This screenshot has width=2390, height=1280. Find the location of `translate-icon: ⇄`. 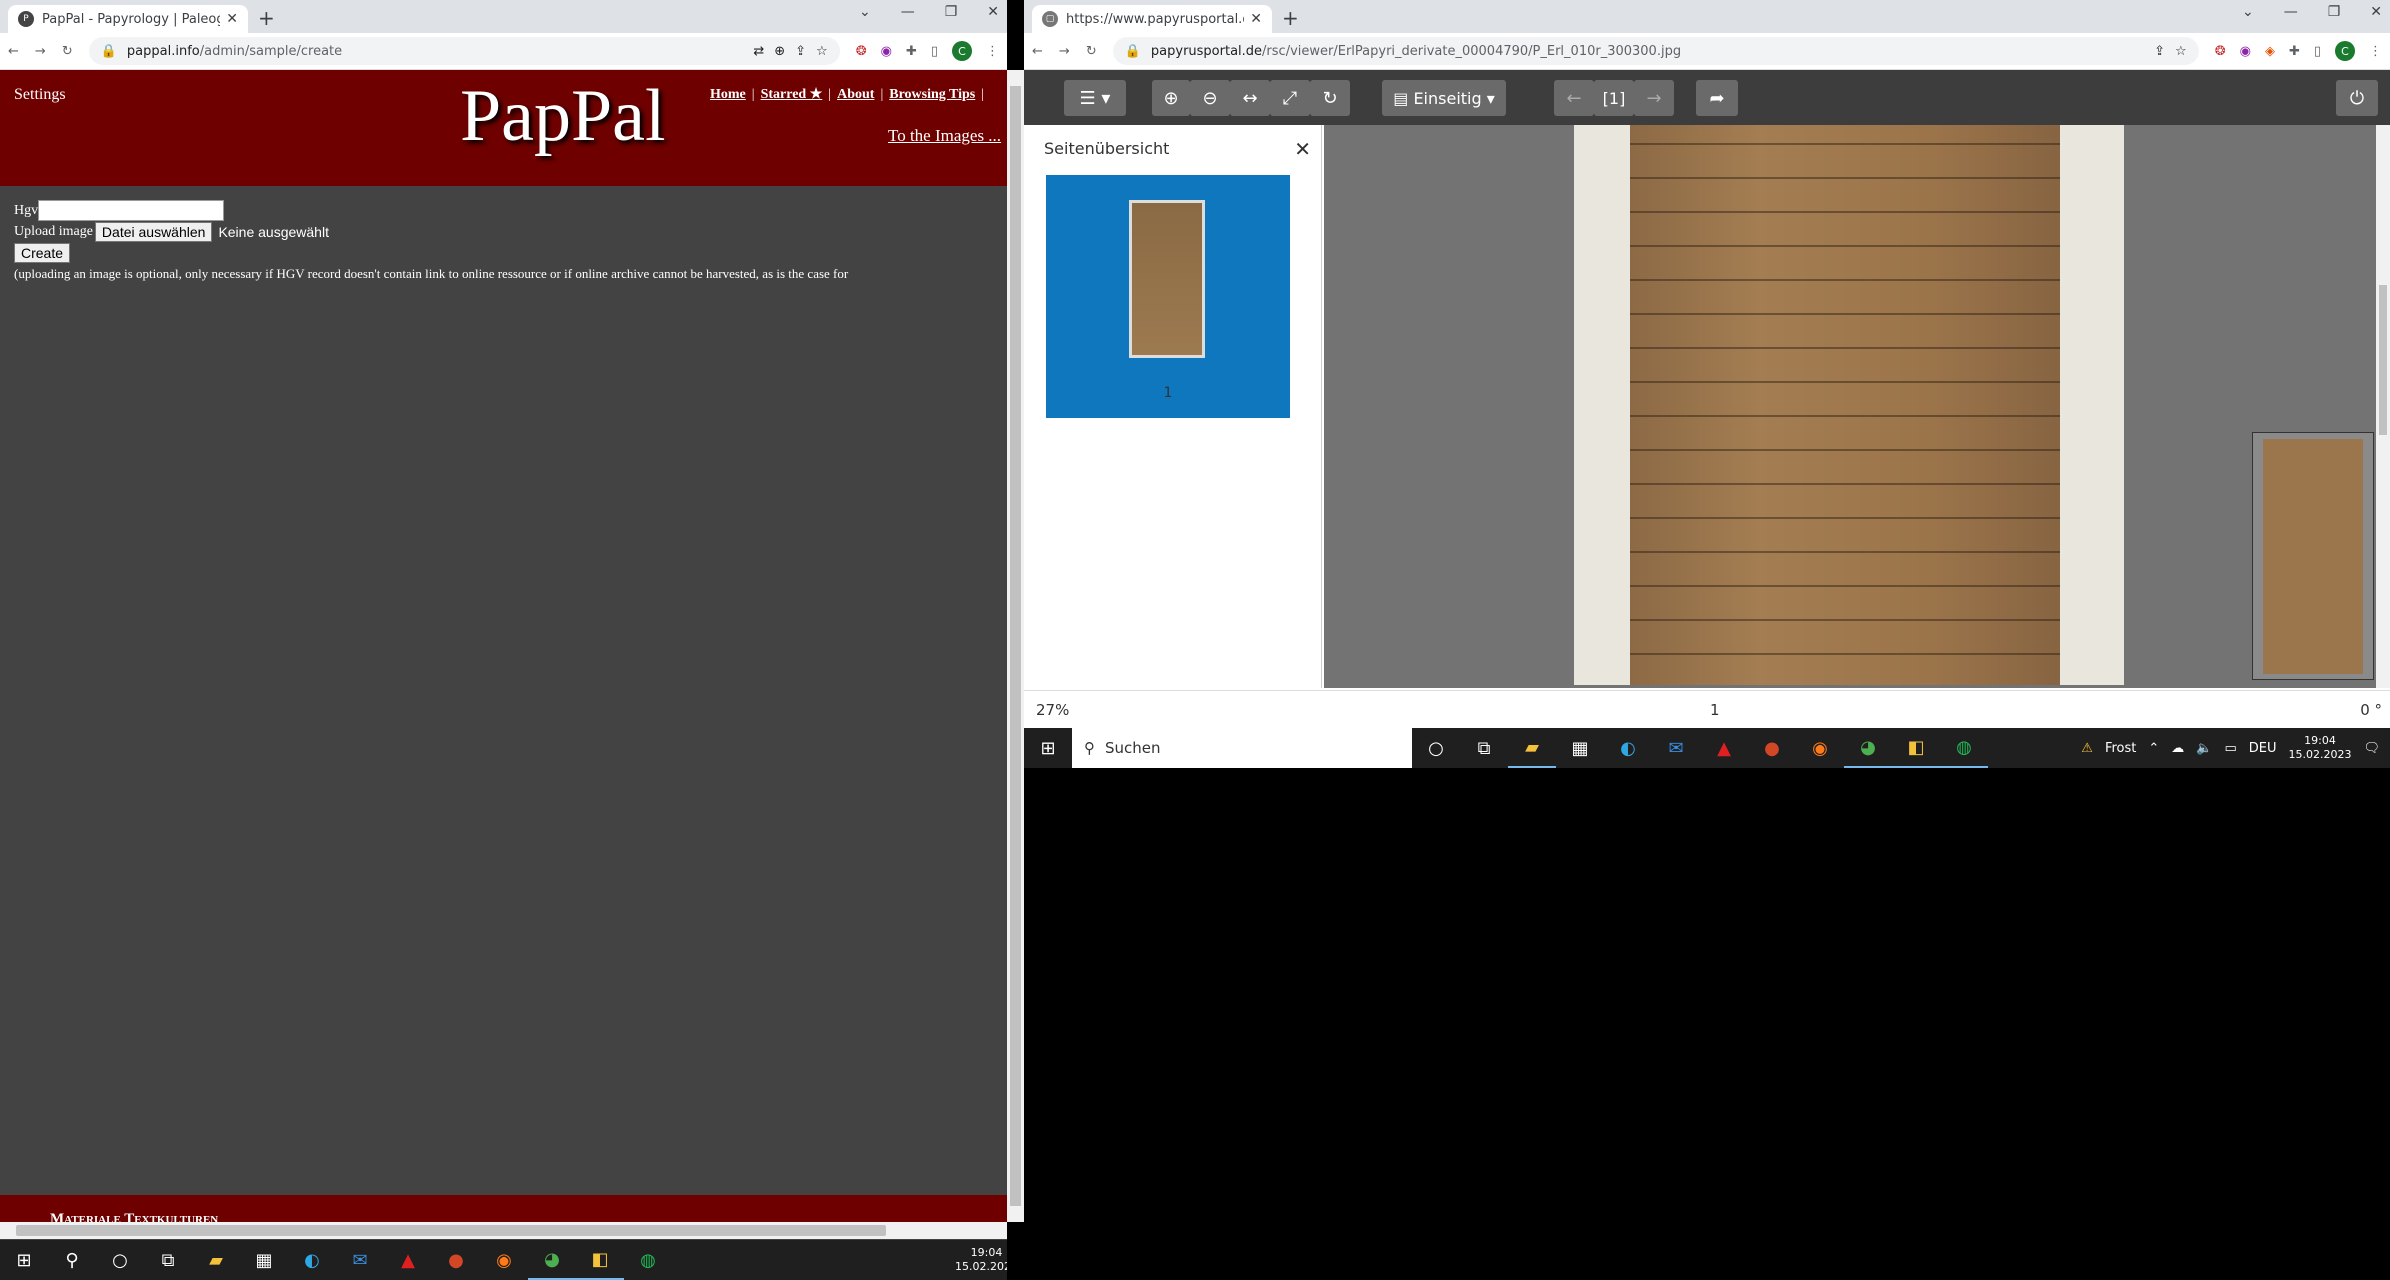

translate-icon: ⇄ is located at coordinates (758, 51).